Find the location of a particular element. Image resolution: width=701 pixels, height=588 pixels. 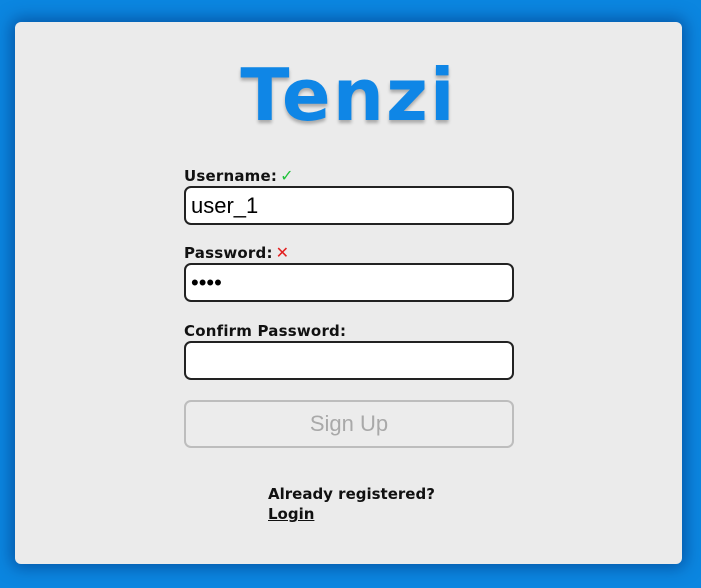

password-label: Password: ✕ is located at coordinates (237, 253).